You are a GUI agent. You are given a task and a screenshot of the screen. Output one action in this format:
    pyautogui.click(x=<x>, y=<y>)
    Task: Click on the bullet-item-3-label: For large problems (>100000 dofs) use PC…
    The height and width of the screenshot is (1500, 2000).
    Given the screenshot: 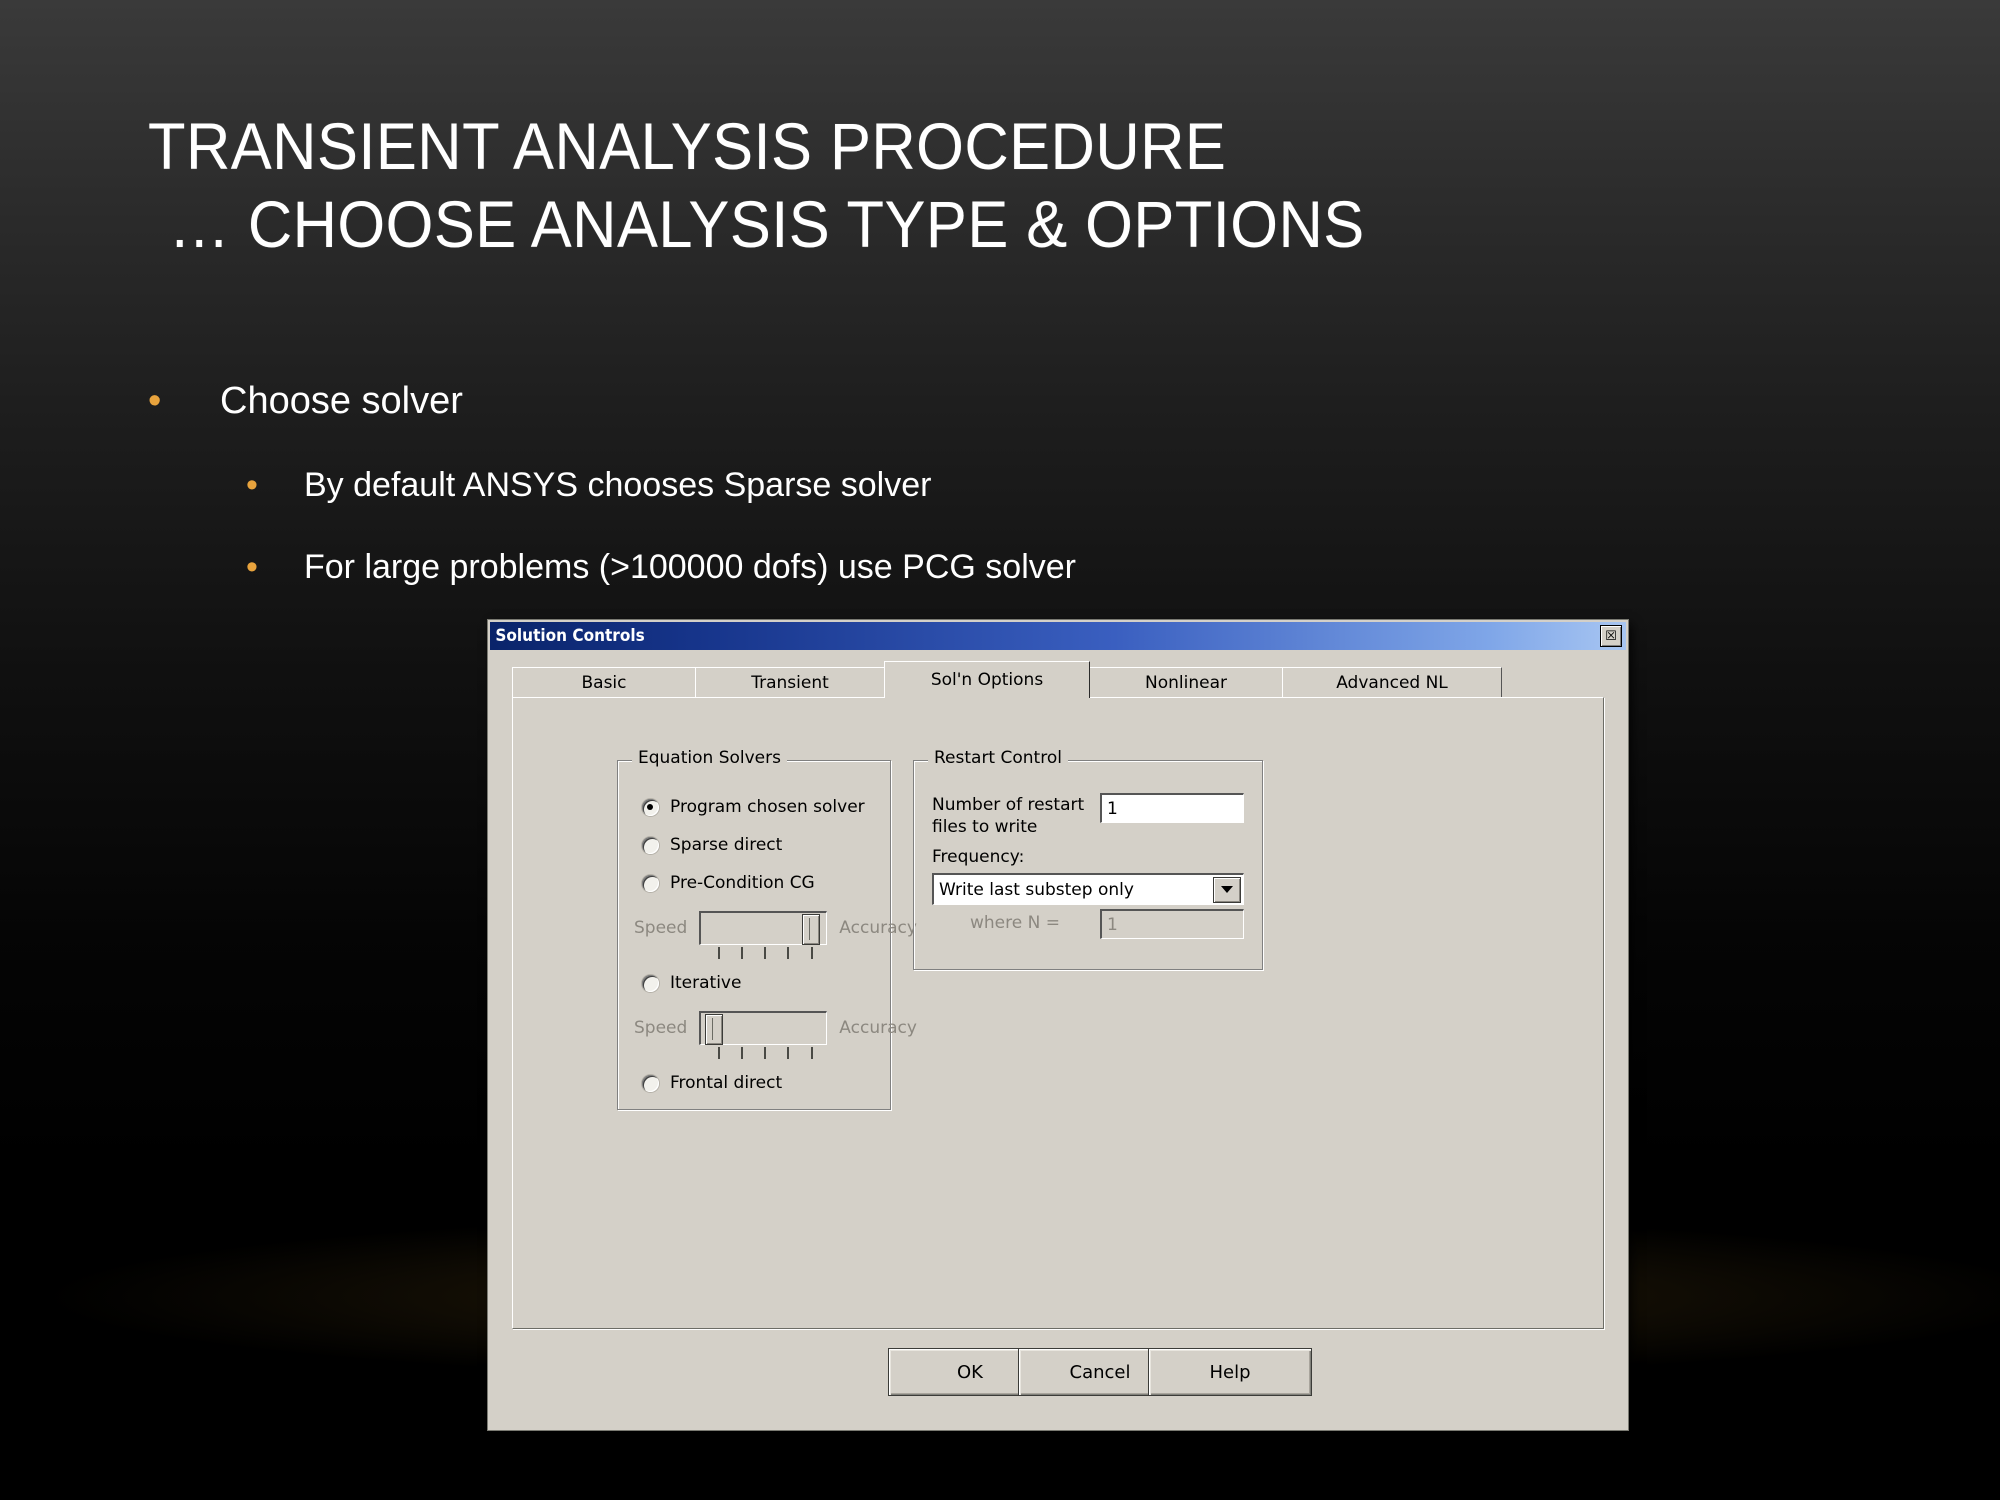 What is the action you would take?
    pyautogui.click(x=690, y=567)
    